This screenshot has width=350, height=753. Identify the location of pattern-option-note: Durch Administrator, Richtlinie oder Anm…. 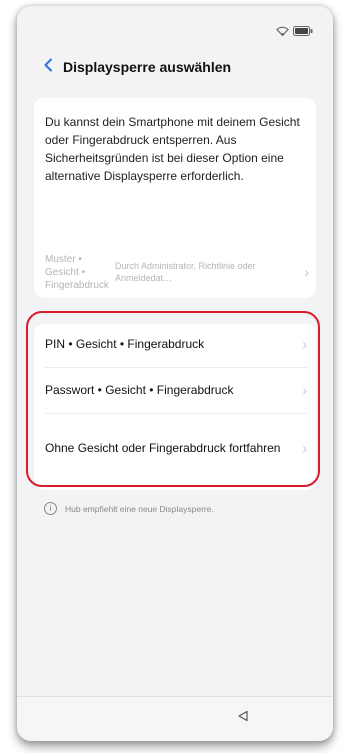
(185, 272).